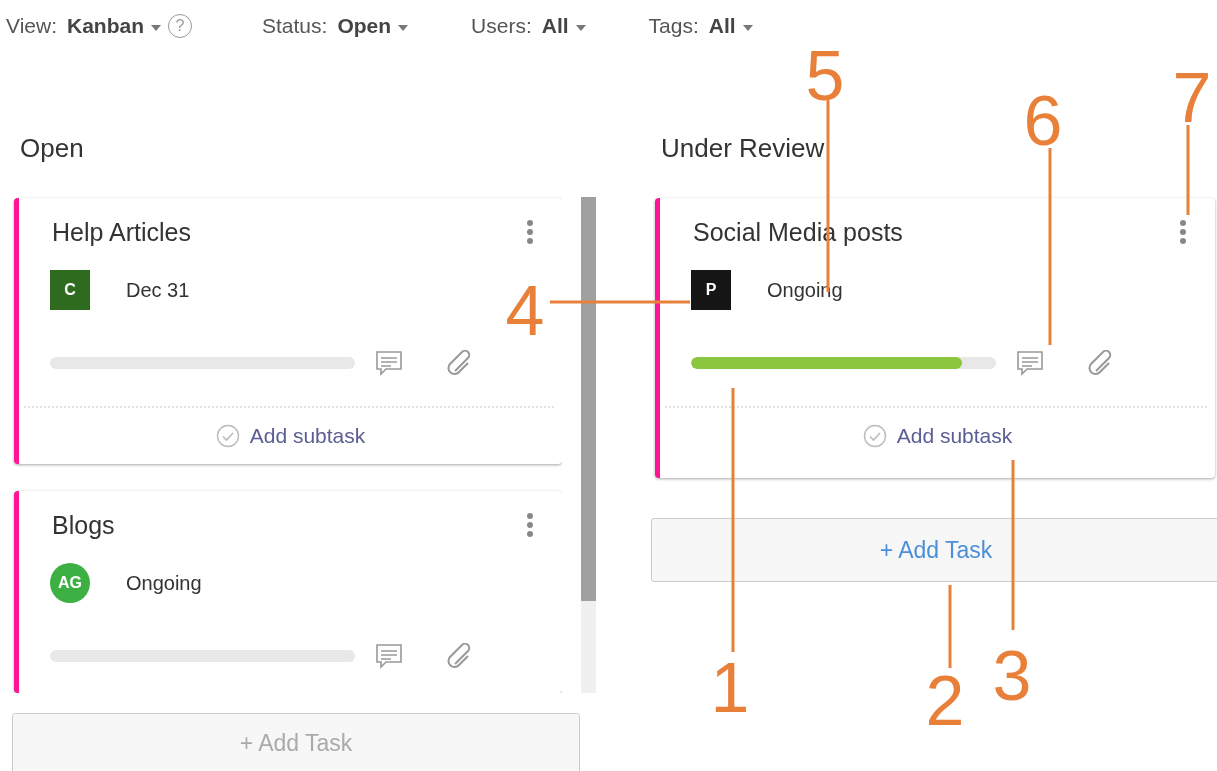  Describe the element at coordinates (945, 701) in the screenshot. I see `callout-number: 2` at that location.